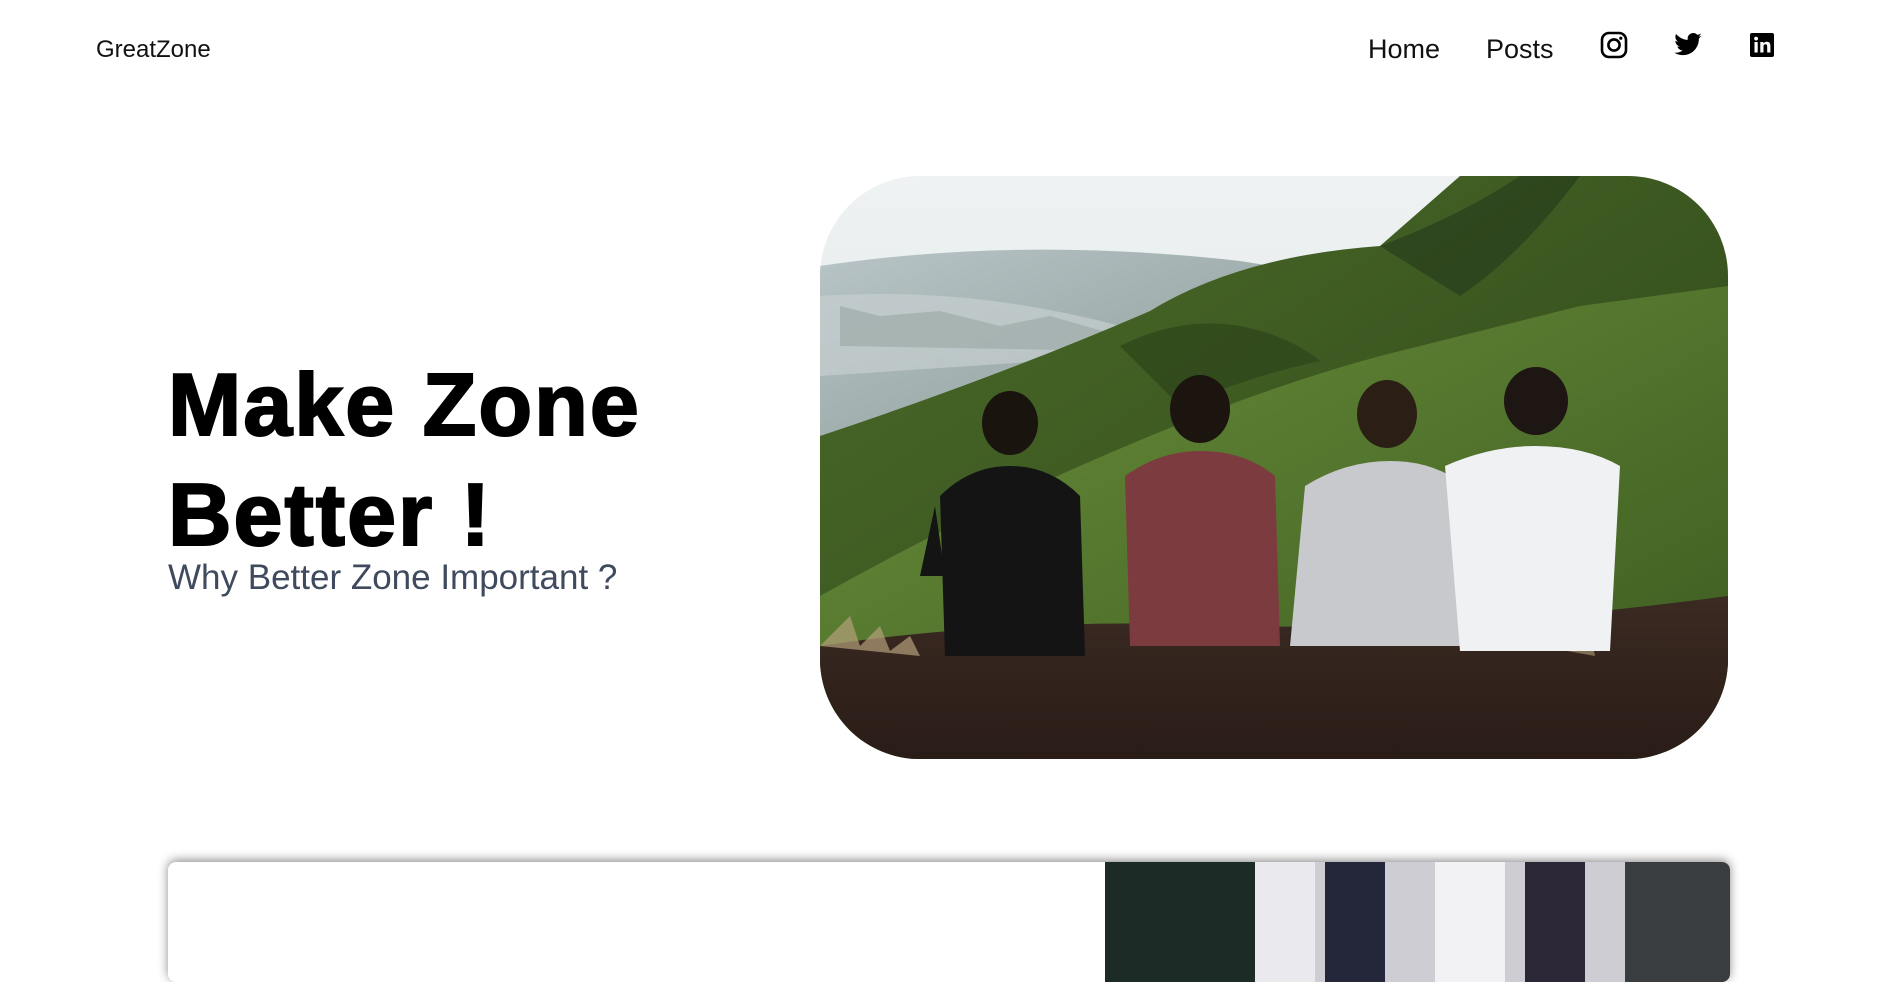 This screenshot has width=1887, height=982. What do you see at coordinates (1417, 922) in the screenshot?
I see `post-card-image` at bounding box center [1417, 922].